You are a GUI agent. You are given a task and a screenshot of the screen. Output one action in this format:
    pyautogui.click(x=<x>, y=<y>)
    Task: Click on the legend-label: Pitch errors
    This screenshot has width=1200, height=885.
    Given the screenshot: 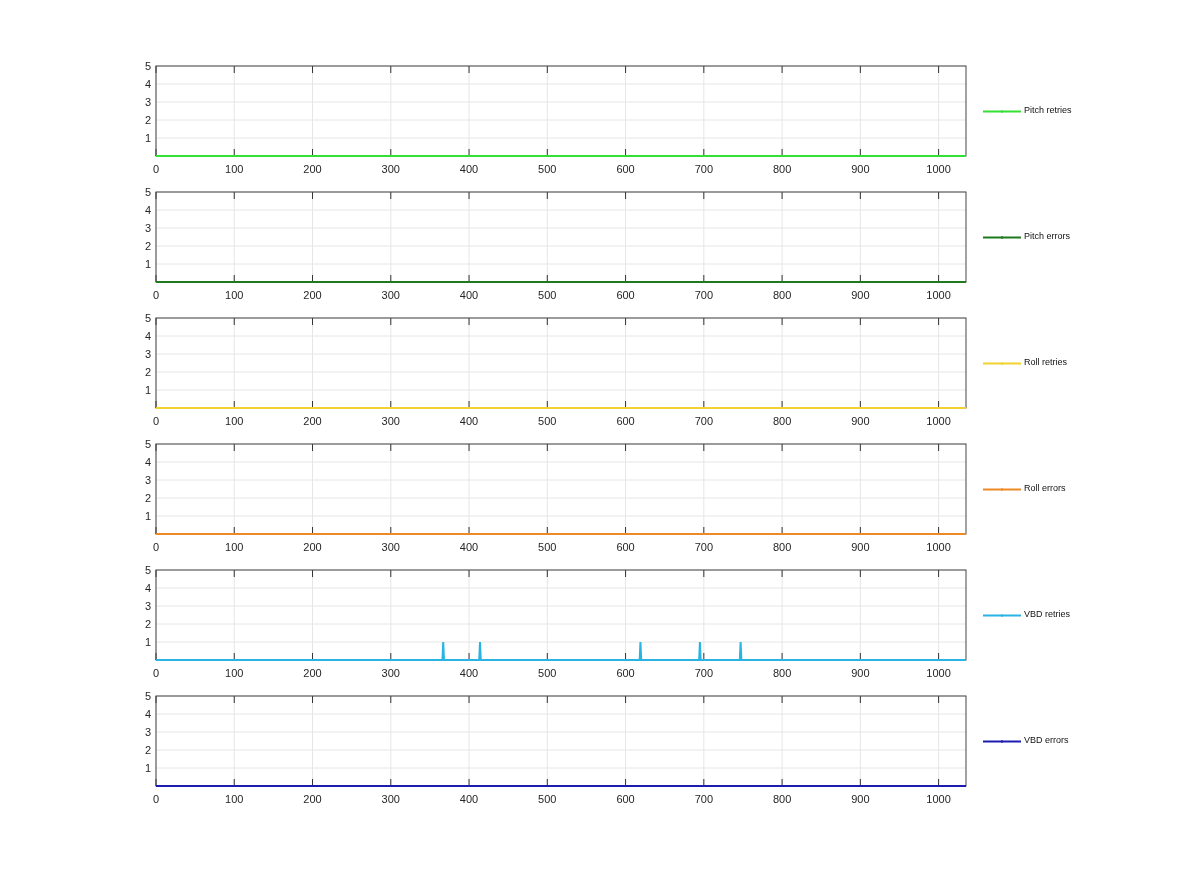 What is the action you would take?
    pyautogui.click(x=1047, y=237)
    